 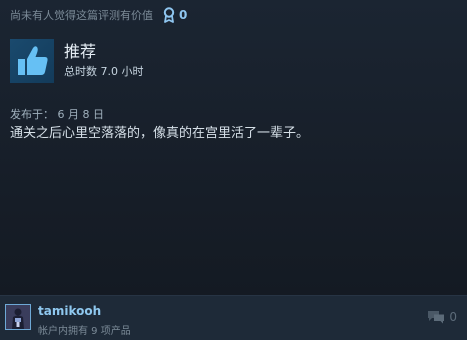 I want to click on posted-date: 发布于： 6 月 8 日, so click(x=57, y=114).